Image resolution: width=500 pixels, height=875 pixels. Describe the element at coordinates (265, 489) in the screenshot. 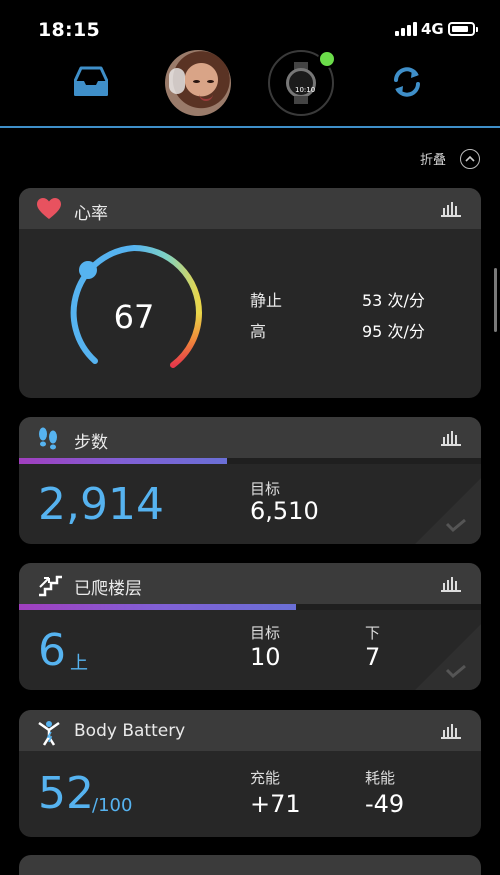

I see `steps-goal-label: 目标` at that location.